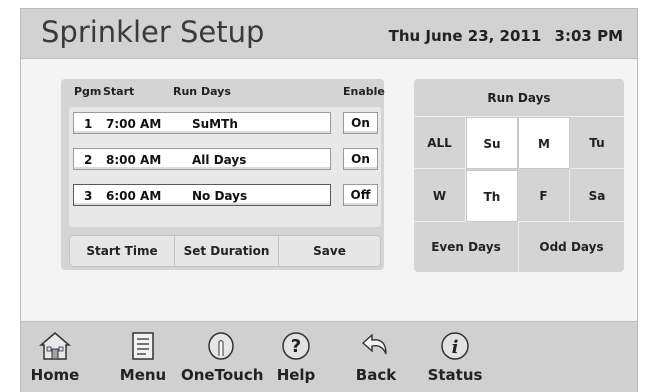  I want to click on program-run-days: SuMTh, so click(215, 124).